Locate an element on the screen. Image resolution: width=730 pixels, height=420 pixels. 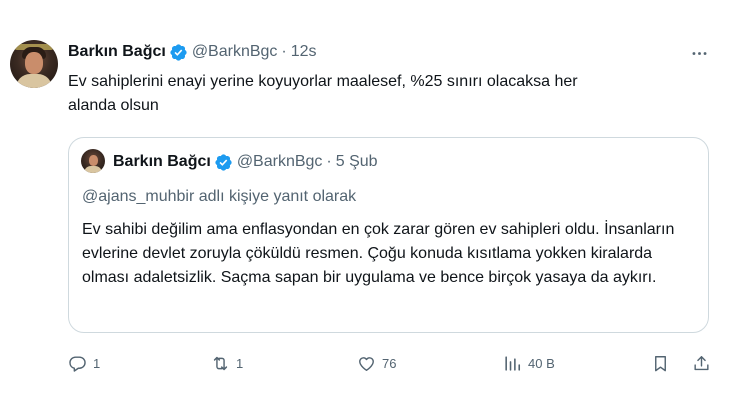
reply-suffix: adlı kişiye yanıt olarak is located at coordinates (275, 196).